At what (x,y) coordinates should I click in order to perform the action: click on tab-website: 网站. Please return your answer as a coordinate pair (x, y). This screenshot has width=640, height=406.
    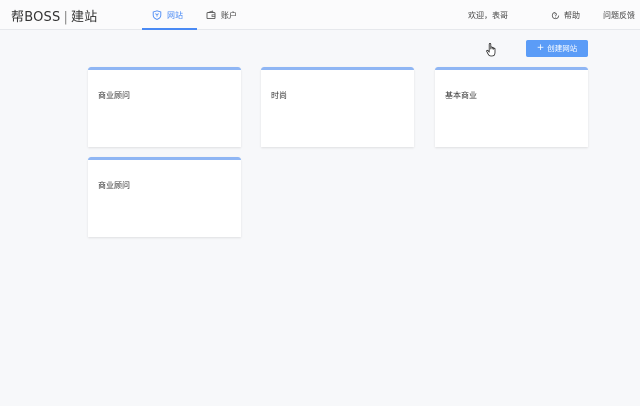
    Looking at the image, I should click on (169, 15).